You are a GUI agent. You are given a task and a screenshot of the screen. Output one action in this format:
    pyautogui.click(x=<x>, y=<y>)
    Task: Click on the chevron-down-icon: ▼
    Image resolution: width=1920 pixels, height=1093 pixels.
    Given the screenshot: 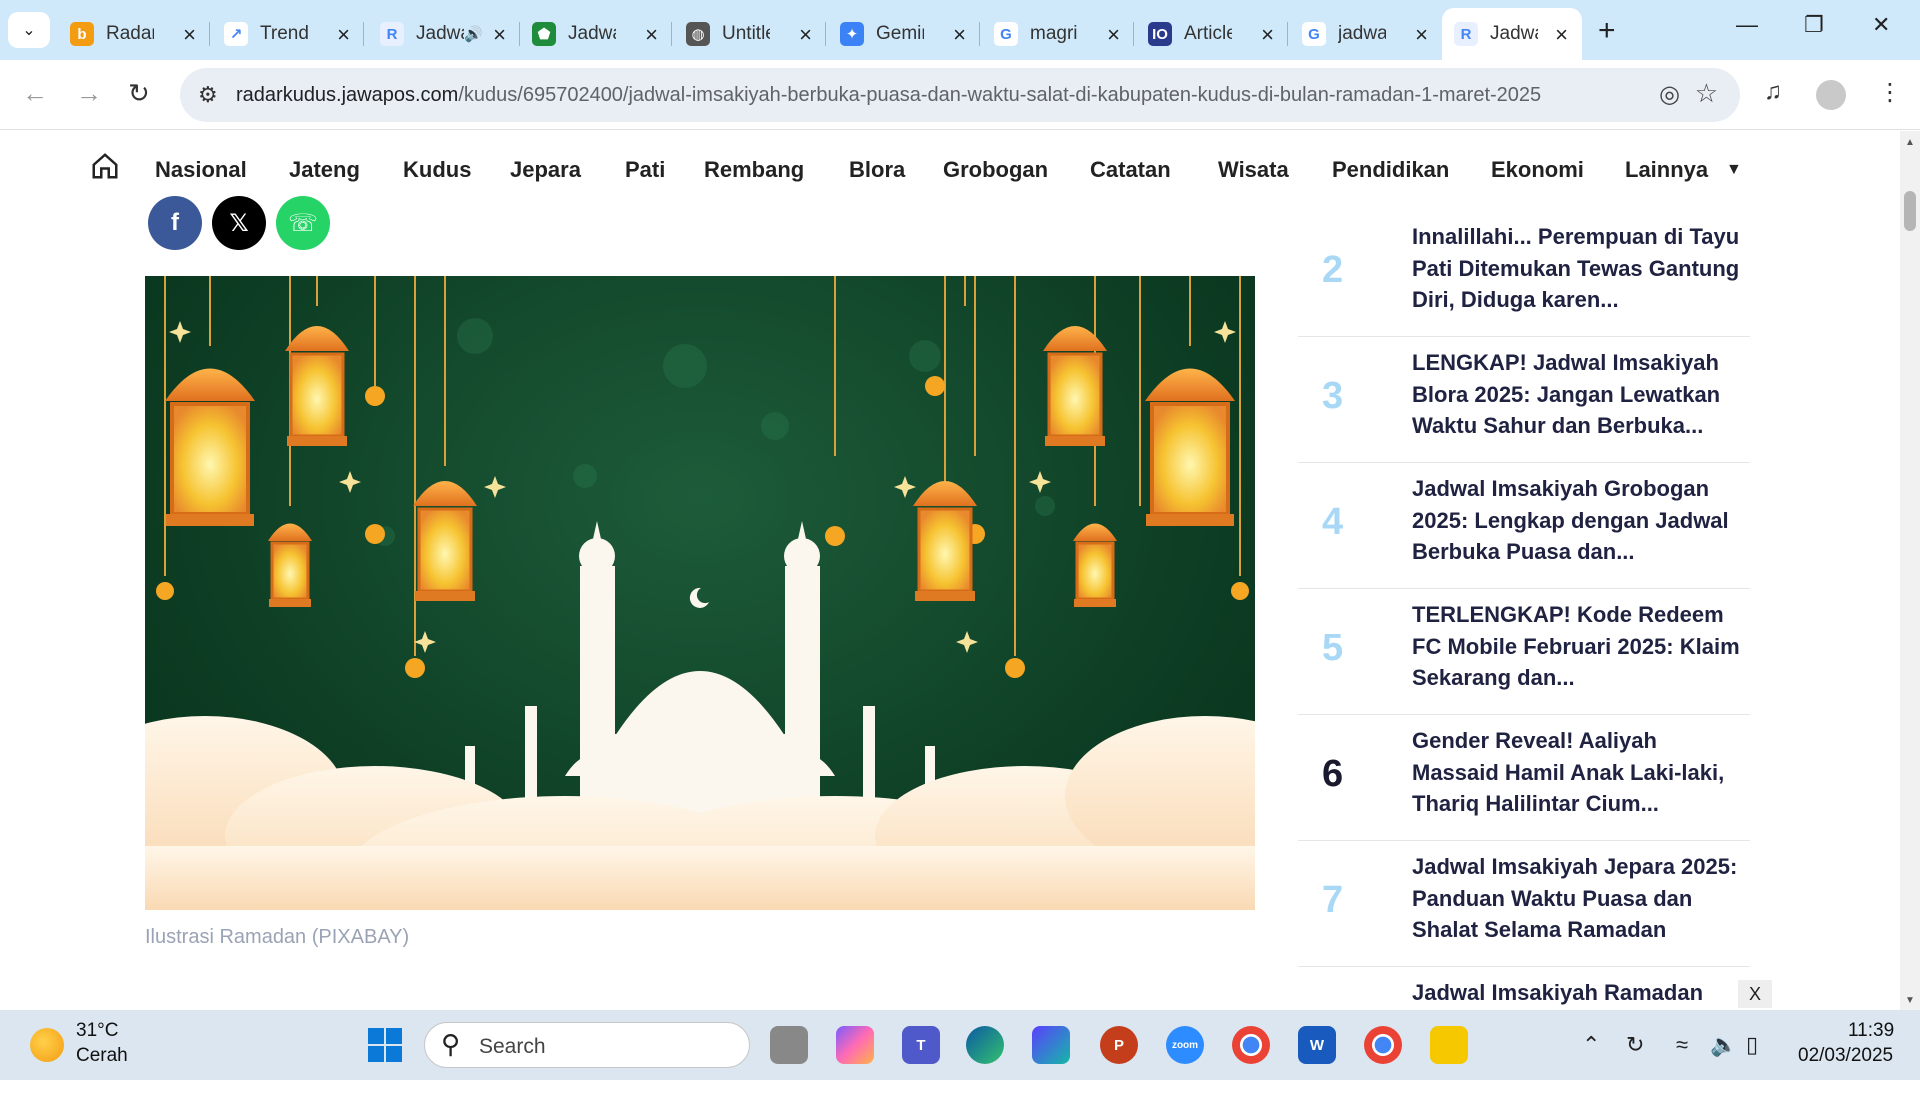 What is the action you would take?
    pyautogui.click(x=1734, y=170)
    